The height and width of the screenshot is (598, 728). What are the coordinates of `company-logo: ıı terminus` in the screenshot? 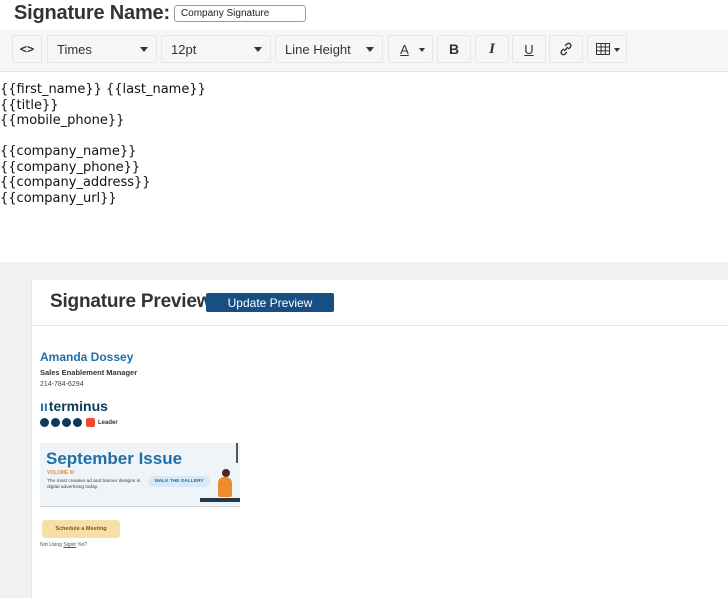 It's located at (74, 406).